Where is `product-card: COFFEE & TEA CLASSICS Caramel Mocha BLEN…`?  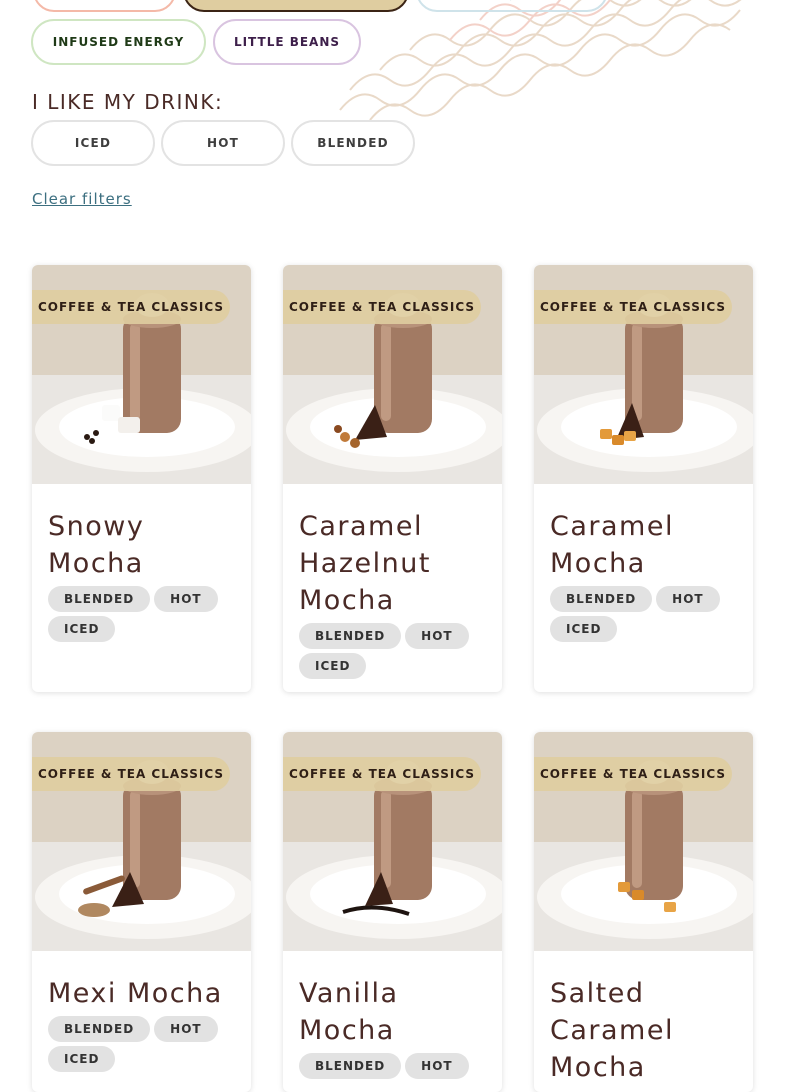 product-card: COFFEE & TEA CLASSICS Caramel Mocha BLEN… is located at coordinates (643, 478).